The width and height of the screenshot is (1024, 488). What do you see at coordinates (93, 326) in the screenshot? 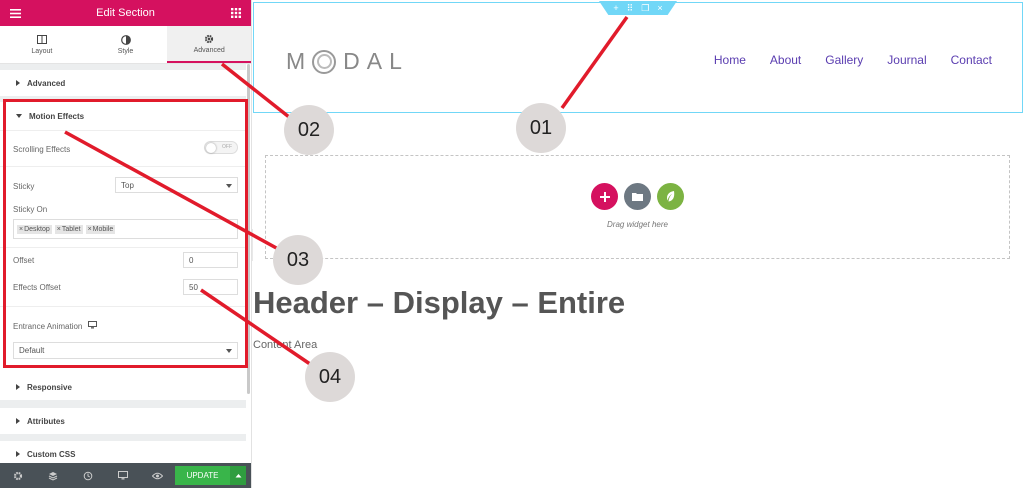
I see `desktop-device-icon` at bounding box center [93, 326].